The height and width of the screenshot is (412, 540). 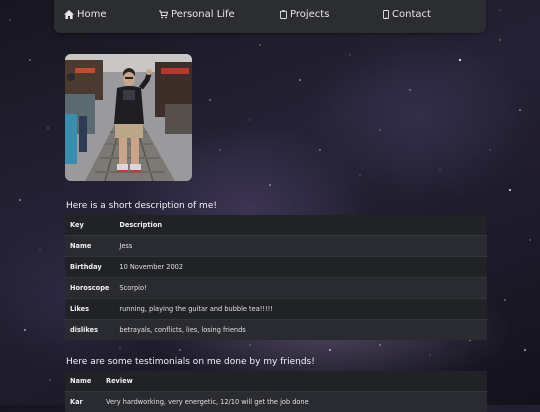 I want to click on nav-home: Home, so click(x=85, y=14).